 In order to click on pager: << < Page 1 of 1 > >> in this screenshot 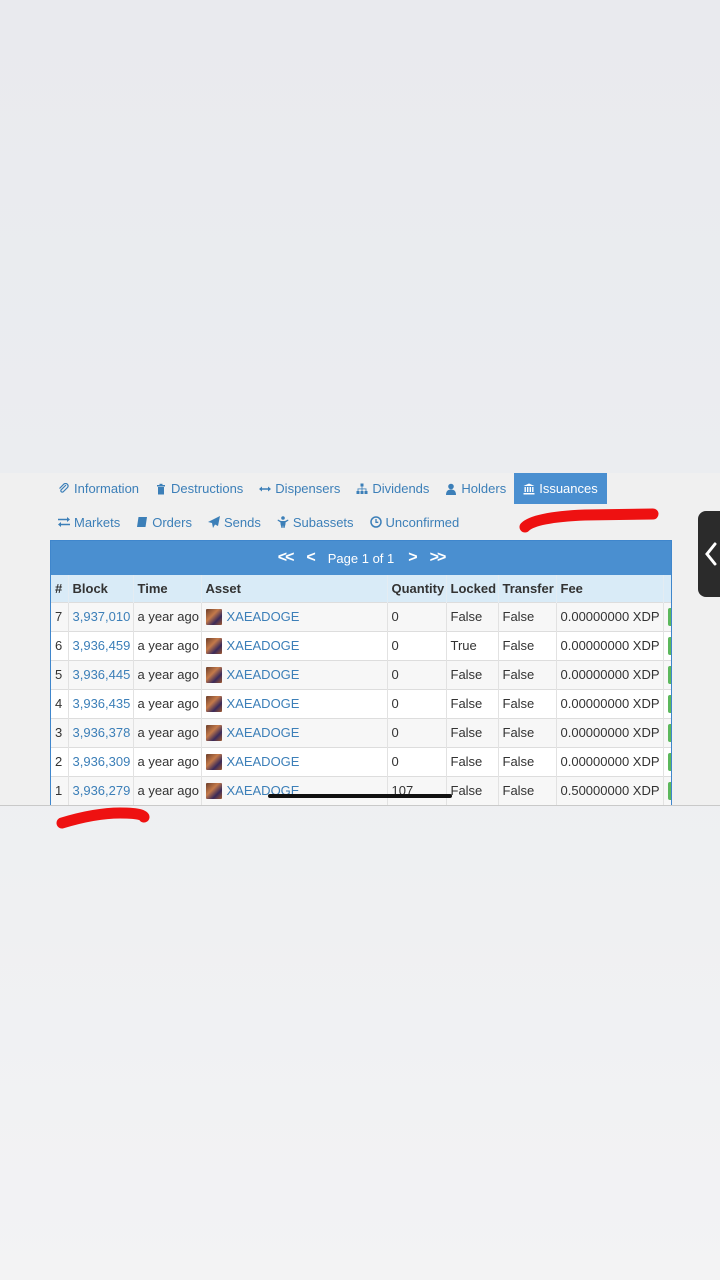, I will do `click(361, 558)`.